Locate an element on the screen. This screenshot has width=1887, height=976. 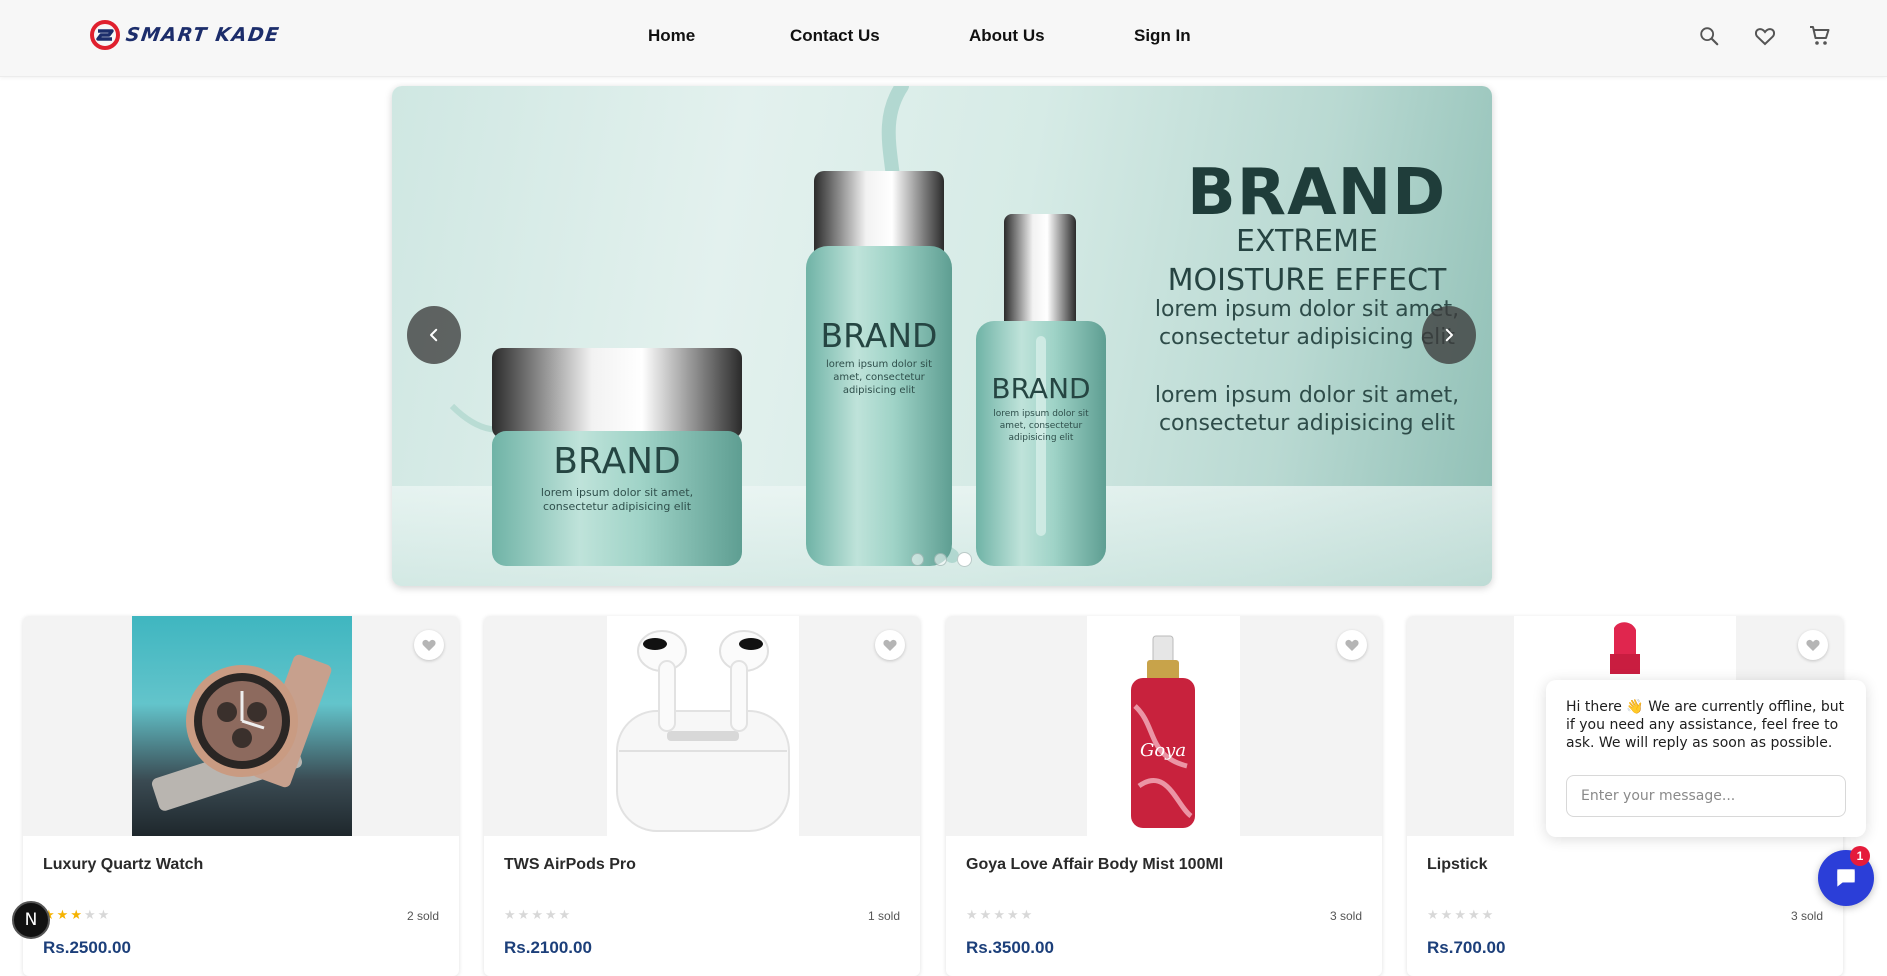
tall-bottle-brand: BRAND is located at coordinates (879, 335).